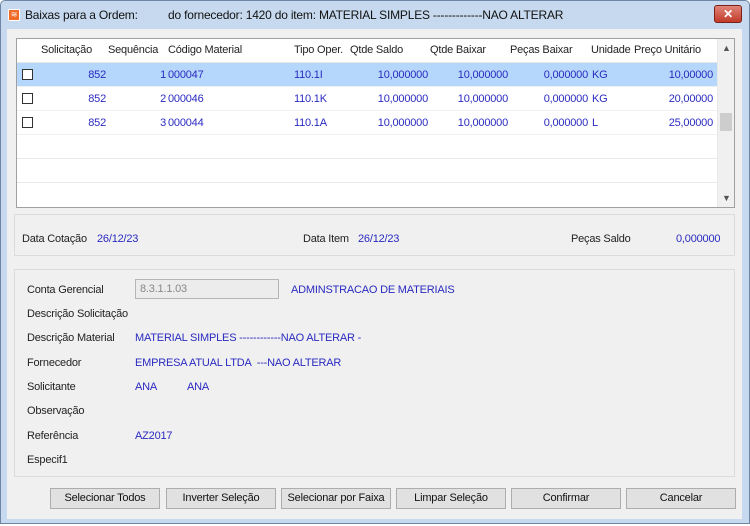  I want to click on col-codigo: Código Material, so click(205, 50).